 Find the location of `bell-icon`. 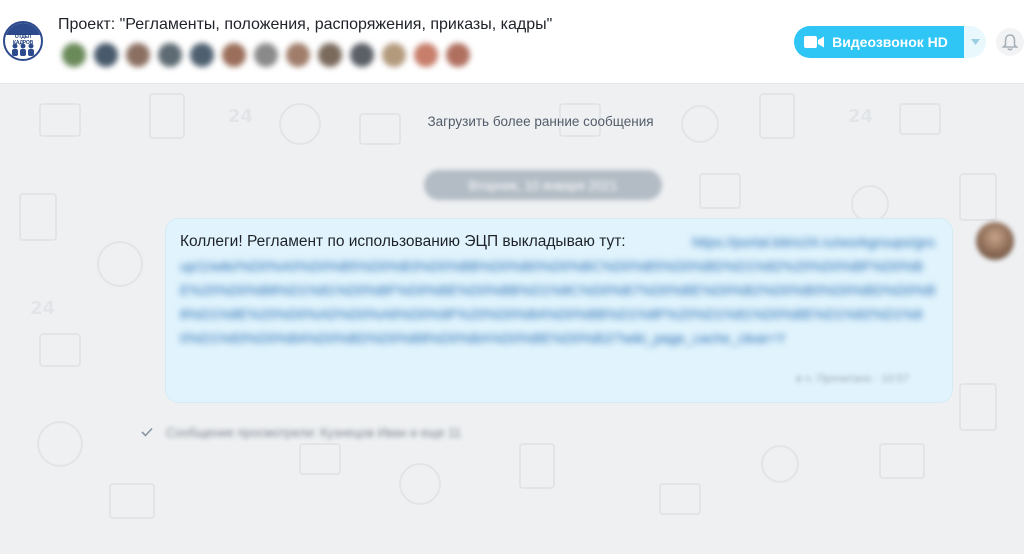

bell-icon is located at coordinates (1010, 42).